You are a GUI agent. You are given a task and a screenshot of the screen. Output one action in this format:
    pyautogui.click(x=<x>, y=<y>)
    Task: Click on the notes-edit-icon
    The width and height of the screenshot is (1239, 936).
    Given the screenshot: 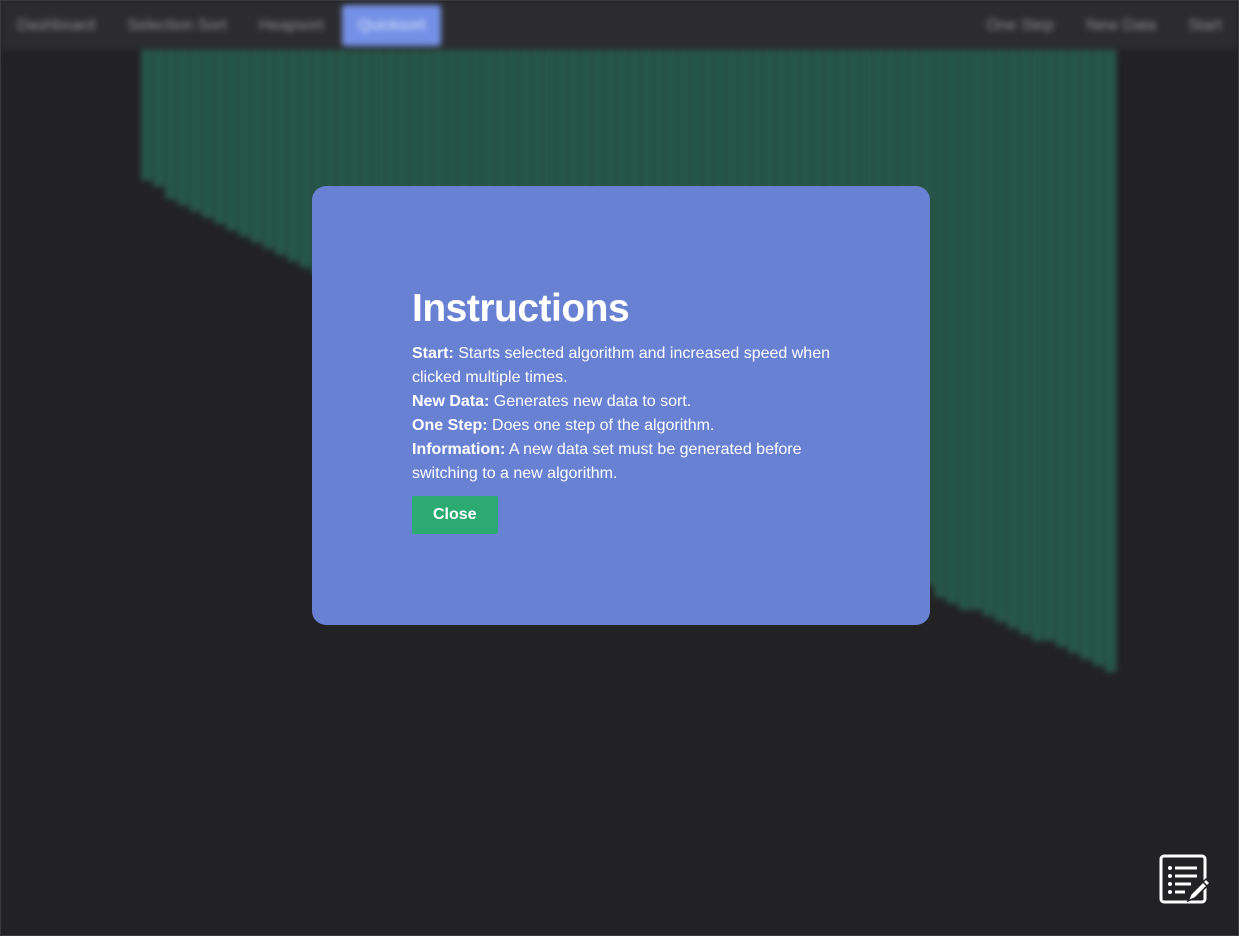 What is the action you would take?
    pyautogui.click(x=1186, y=881)
    